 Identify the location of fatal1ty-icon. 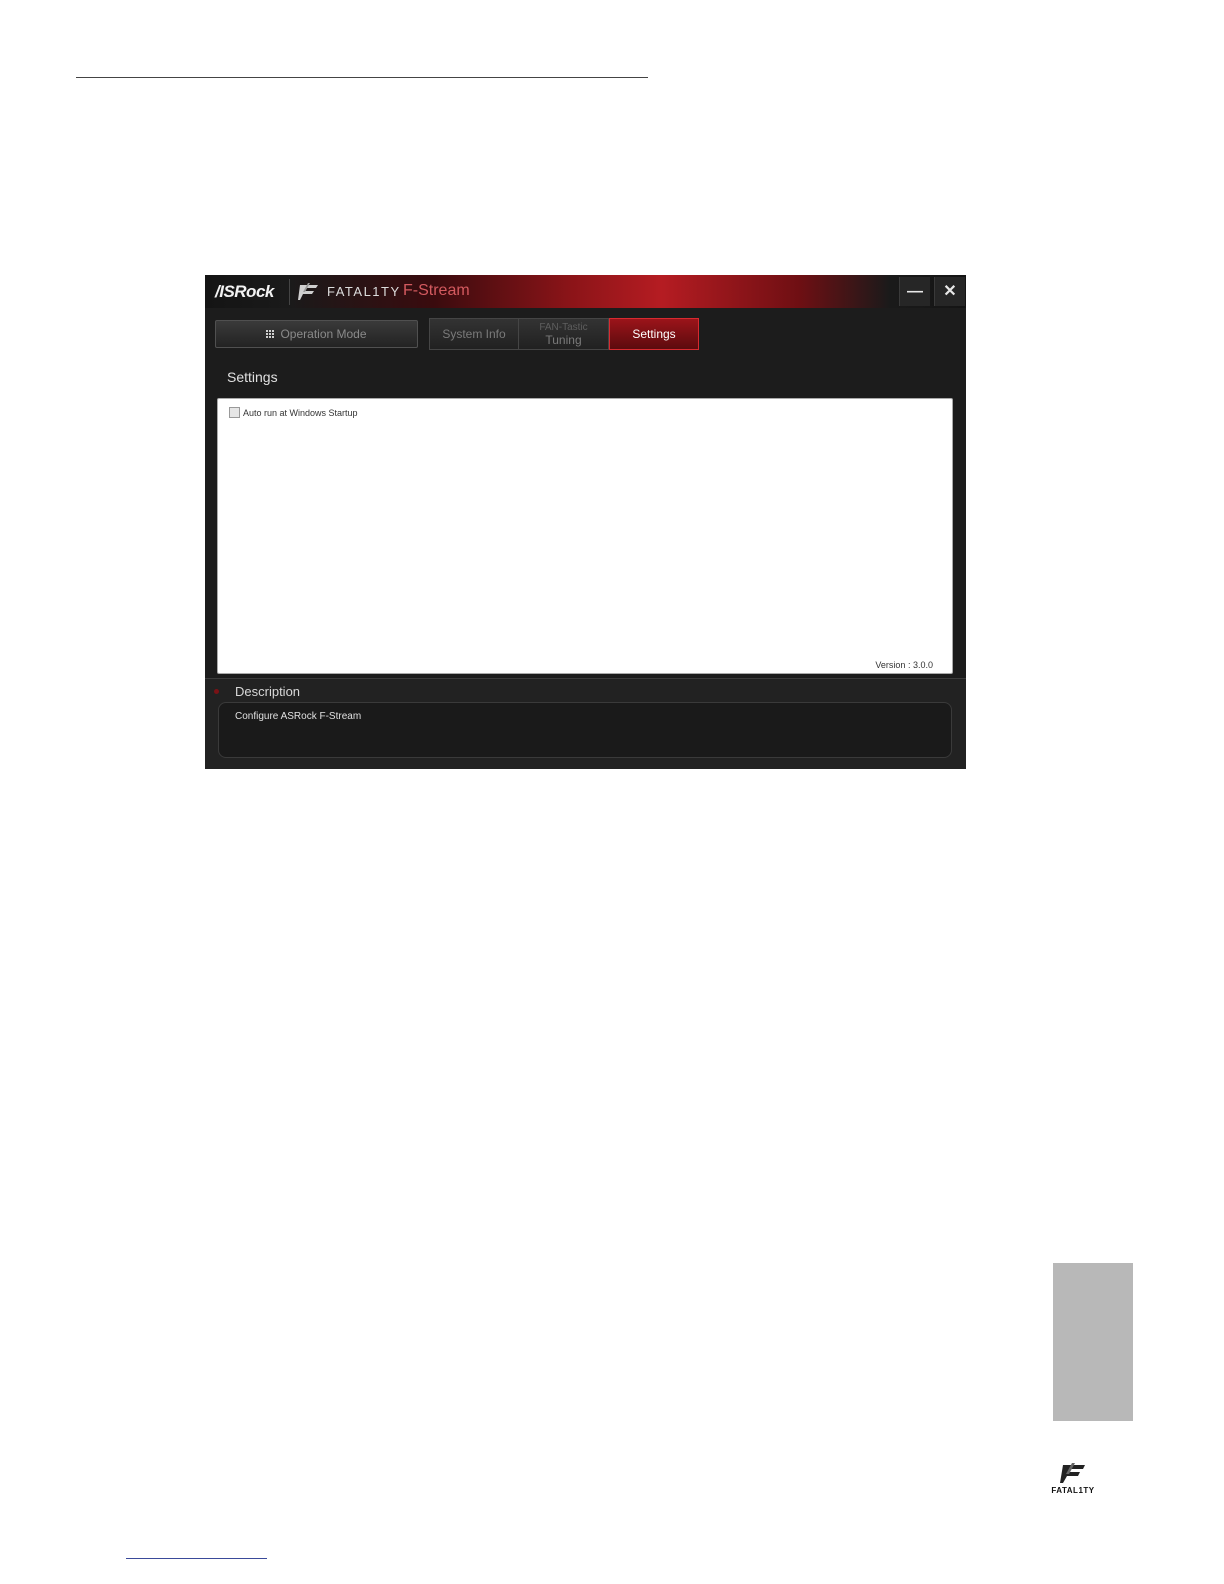
(309, 292).